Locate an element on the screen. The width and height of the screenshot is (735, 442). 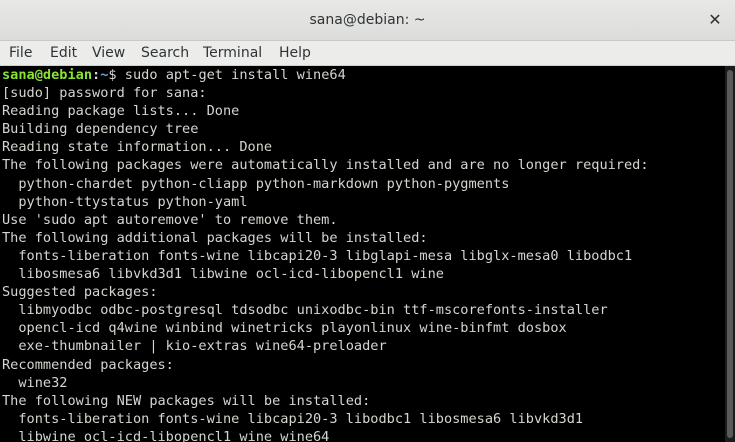
menu-edit: Edit is located at coordinates (63, 53).